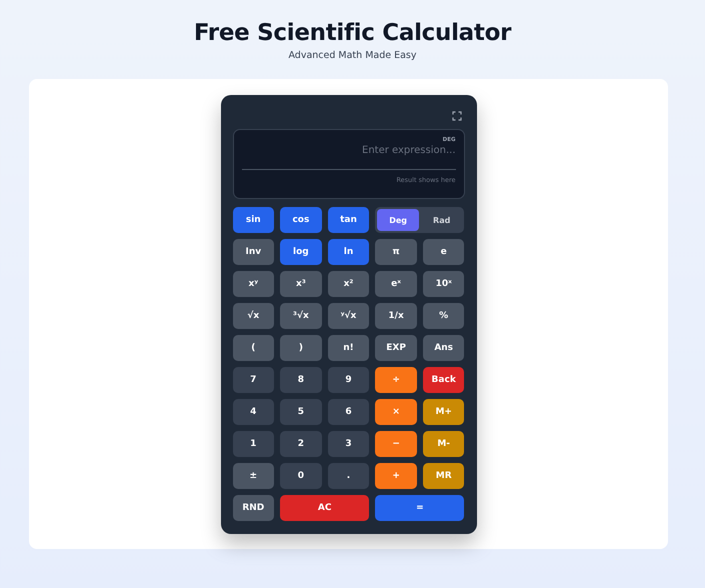 This screenshot has height=588, width=705. Describe the element at coordinates (253, 508) in the screenshot. I see `calculator-key: RND` at that location.